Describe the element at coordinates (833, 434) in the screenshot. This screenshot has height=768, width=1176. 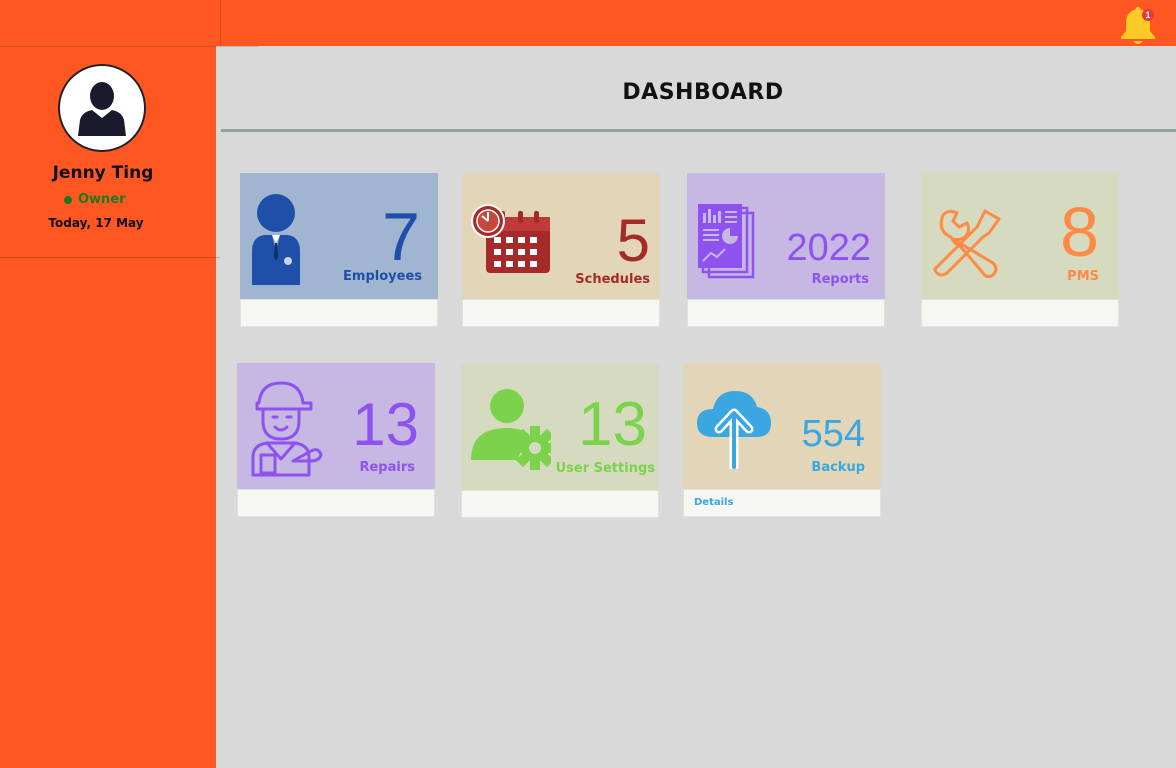
I see `card-value: 554` at that location.